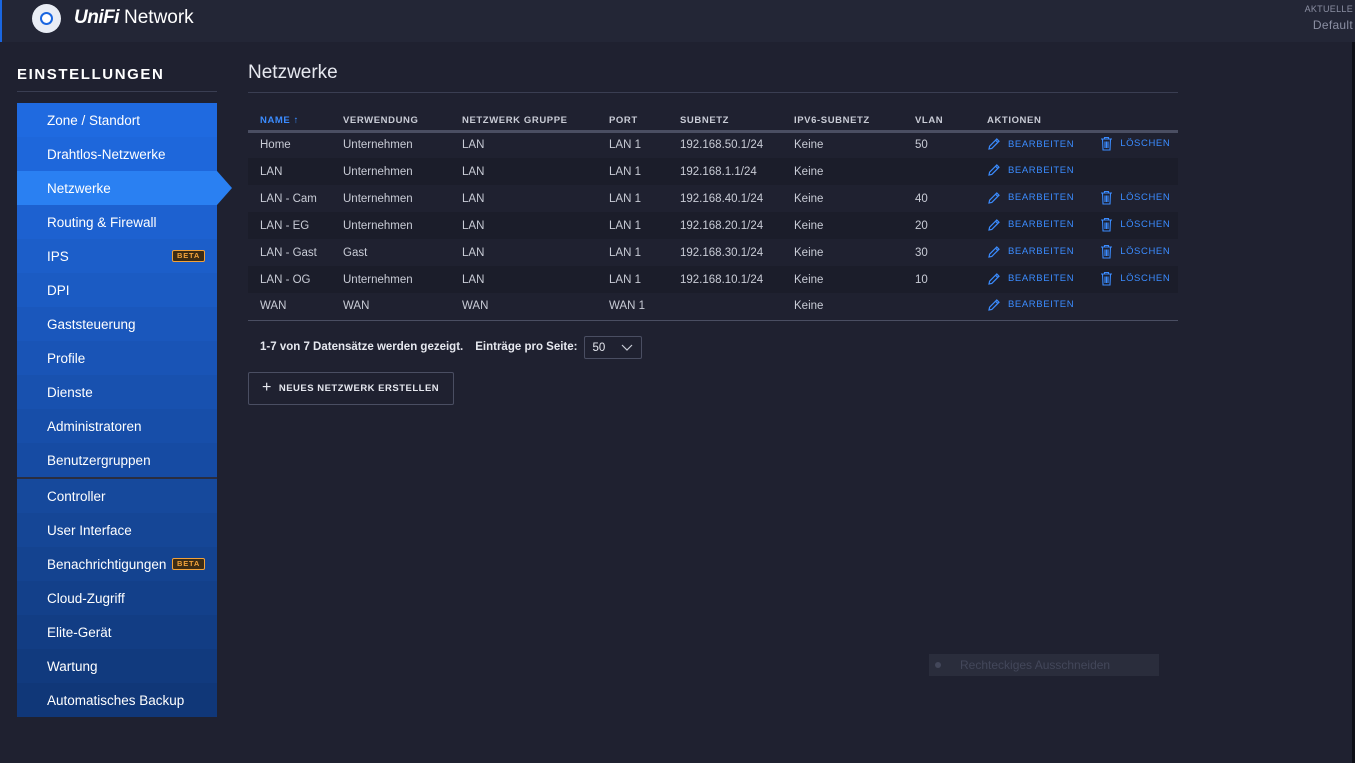 The height and width of the screenshot is (763, 1355). I want to click on sidebar-item-zone-standort: Zone / Standort, so click(117, 120).